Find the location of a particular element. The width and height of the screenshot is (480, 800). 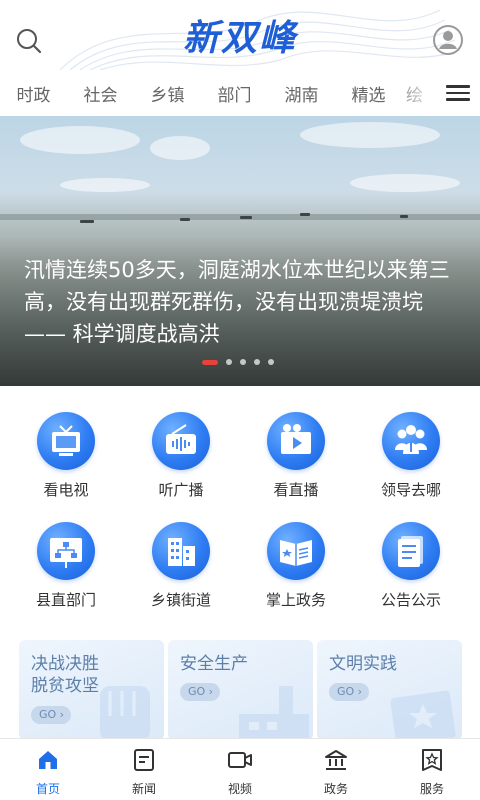

nav-home: 首页 is located at coordinates (48, 769).